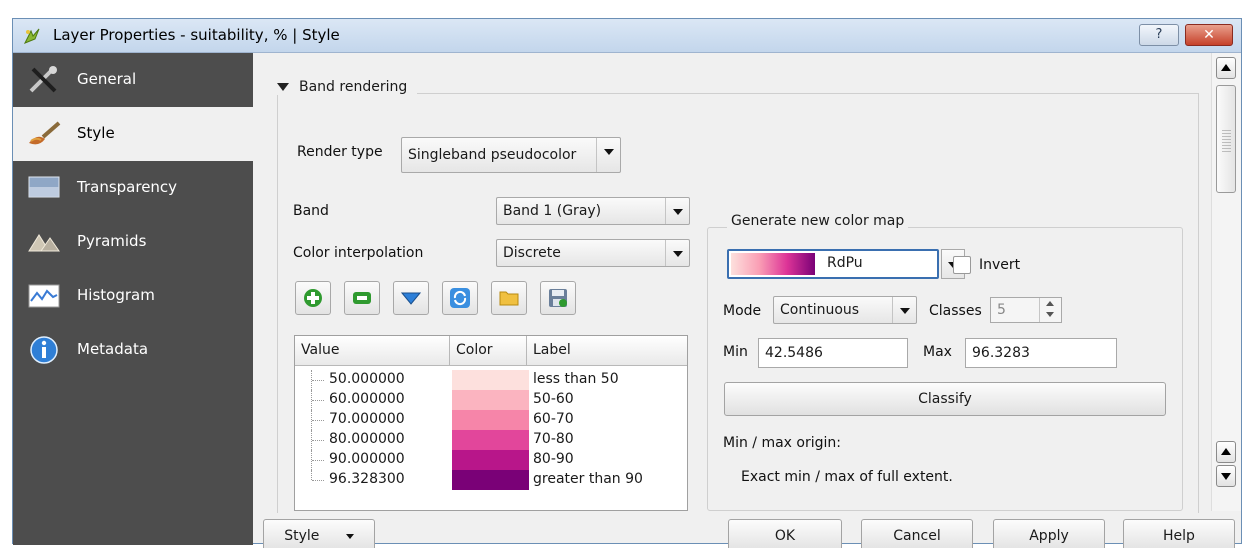 This screenshot has width=1250, height=548. I want to click on arrow-down-icon, so click(1226, 476).